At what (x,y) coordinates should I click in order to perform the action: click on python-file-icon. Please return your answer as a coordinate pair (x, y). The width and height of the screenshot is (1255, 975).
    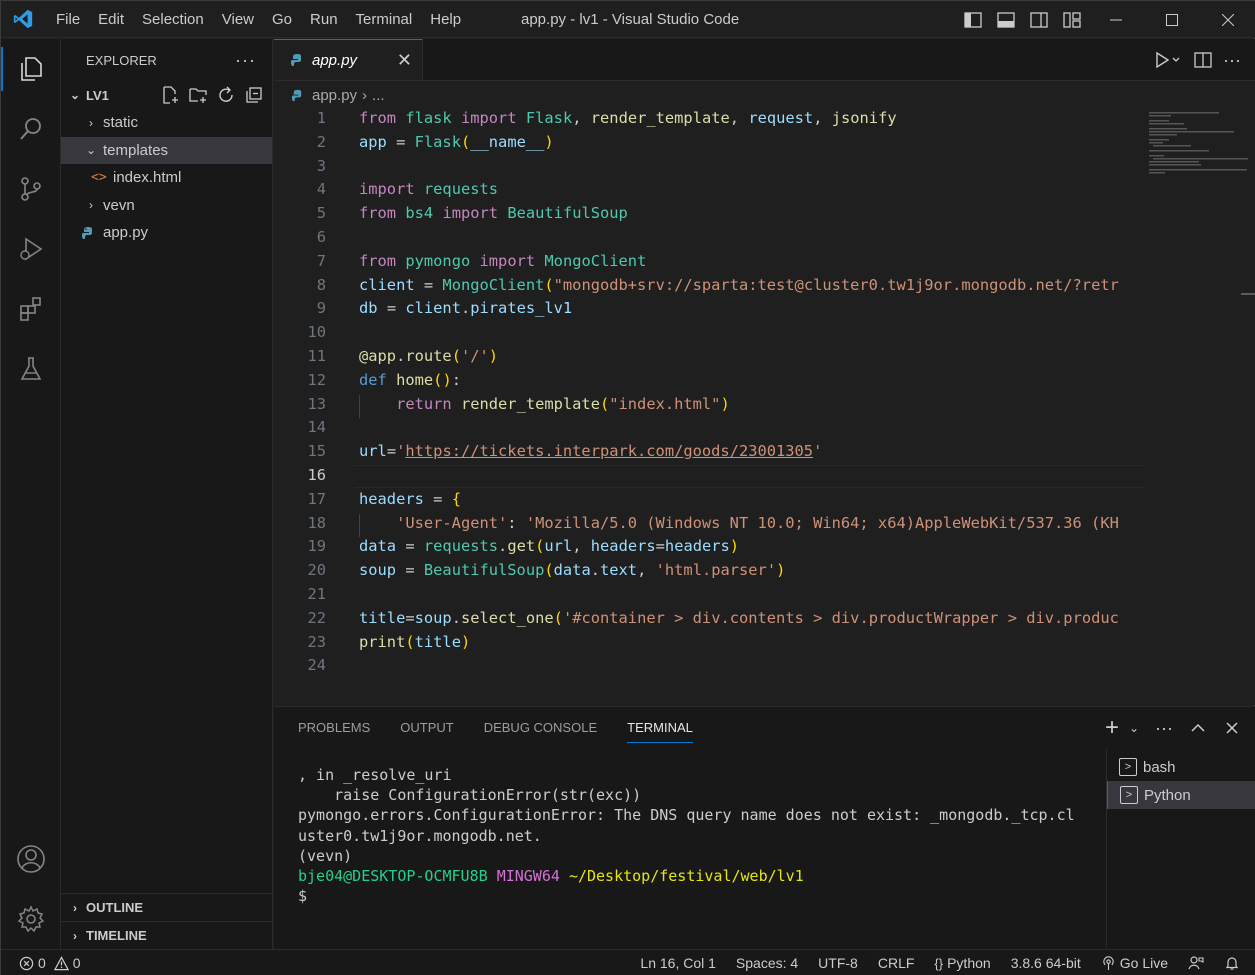
    Looking at the image, I should click on (296, 60).